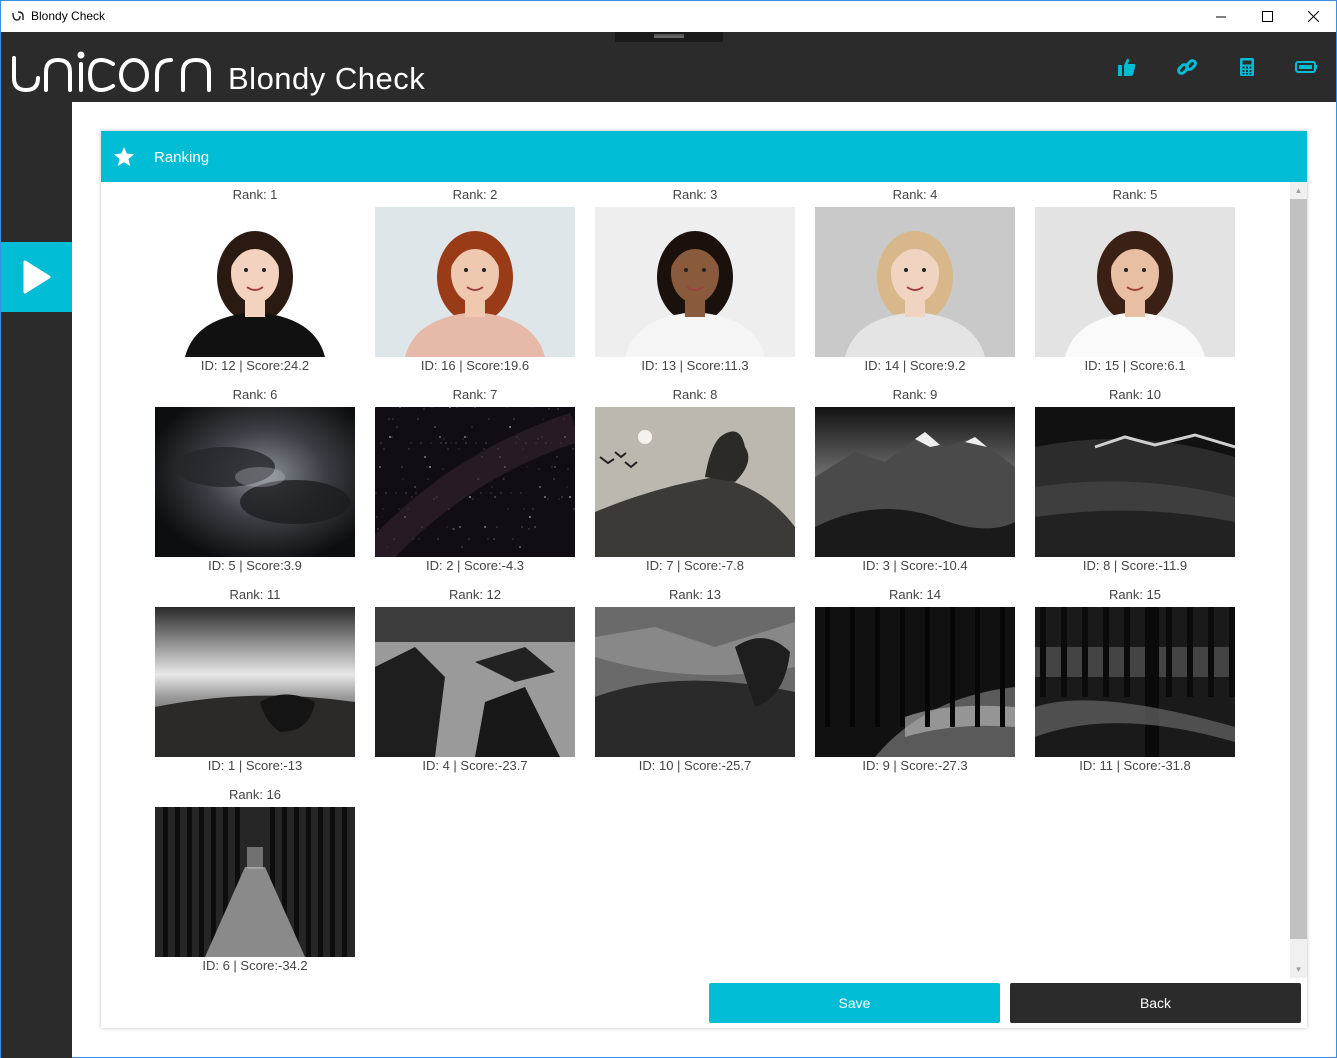 This screenshot has height=1058, width=1337. Describe the element at coordinates (1155, 1003) in the screenshot. I see `back-button: Back` at that location.